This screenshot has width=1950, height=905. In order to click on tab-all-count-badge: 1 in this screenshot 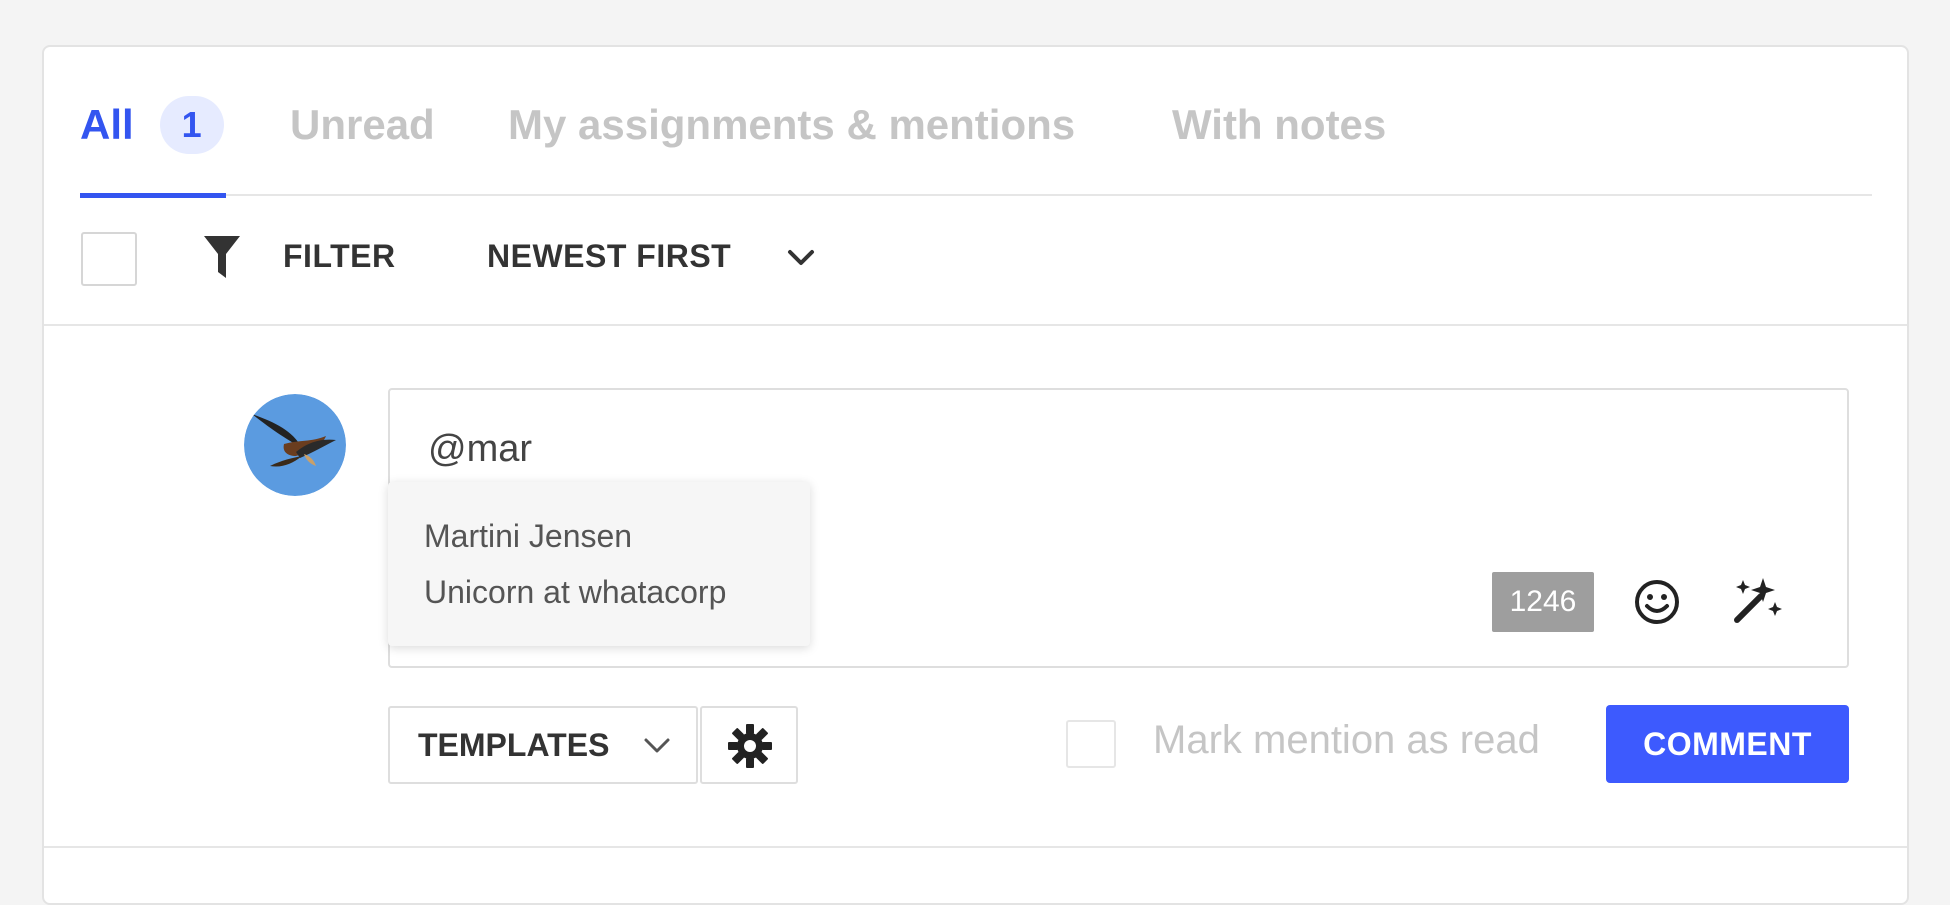, I will do `click(191, 125)`.